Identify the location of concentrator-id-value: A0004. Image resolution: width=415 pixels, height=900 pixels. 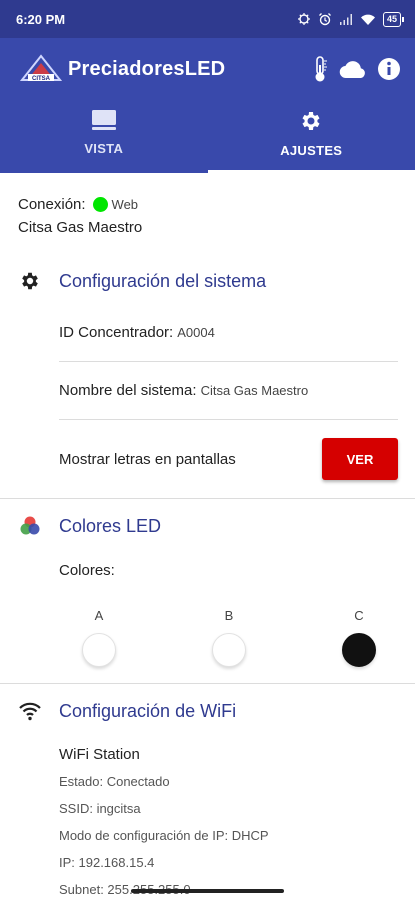
(196, 332).